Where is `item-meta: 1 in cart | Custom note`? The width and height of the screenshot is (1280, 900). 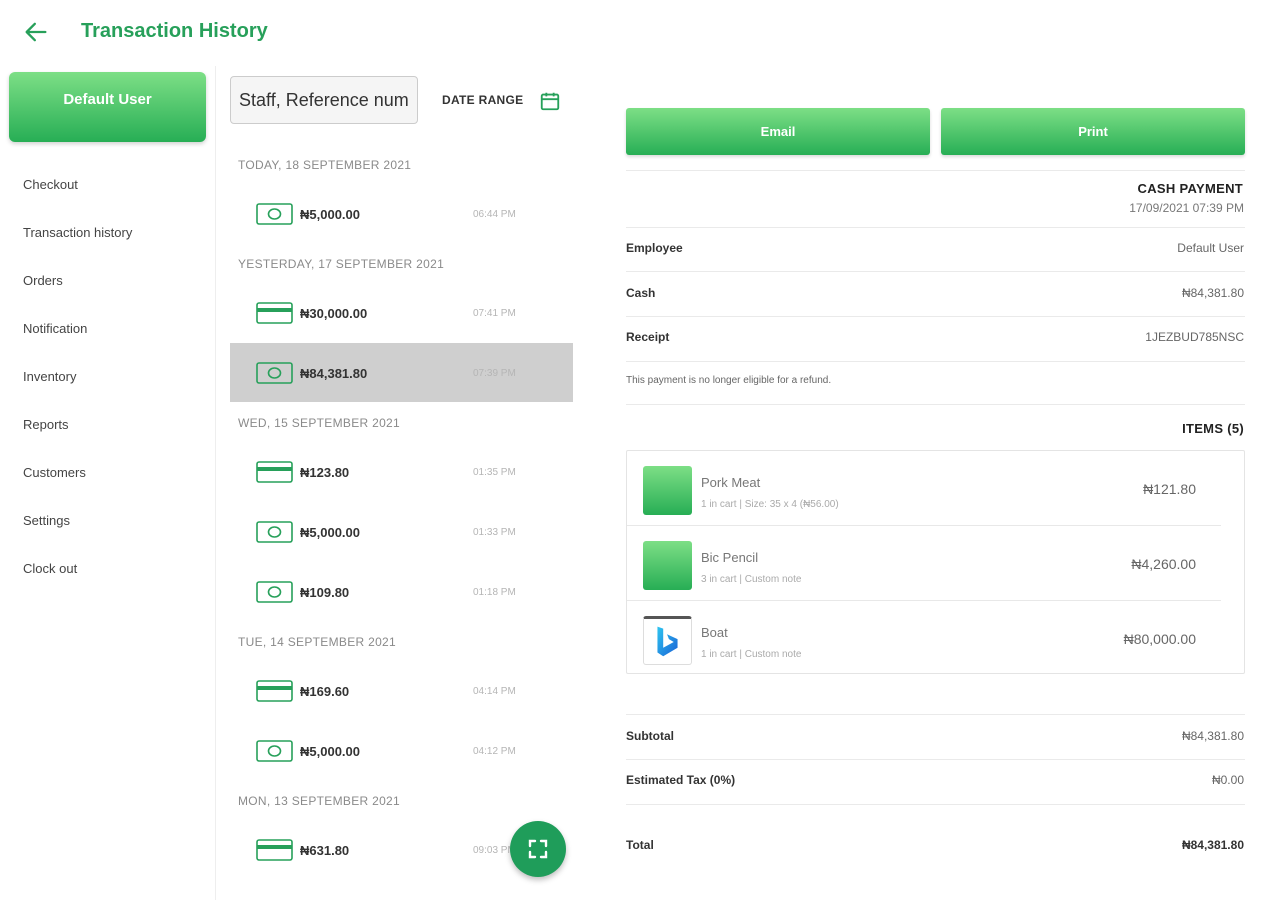 item-meta: 1 in cart | Custom note is located at coordinates (751, 654).